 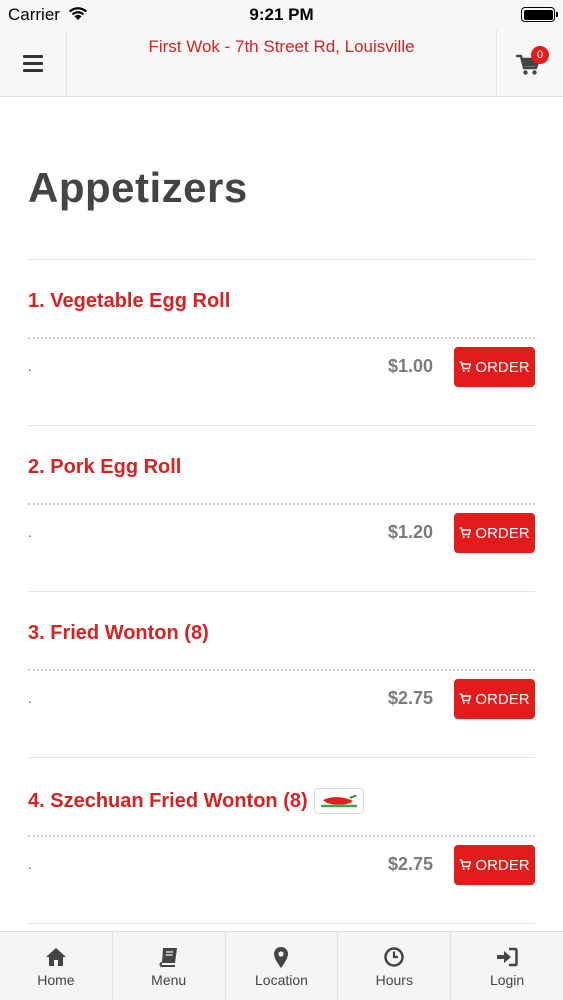 I want to click on cart-button: 0, so click(x=529, y=63).